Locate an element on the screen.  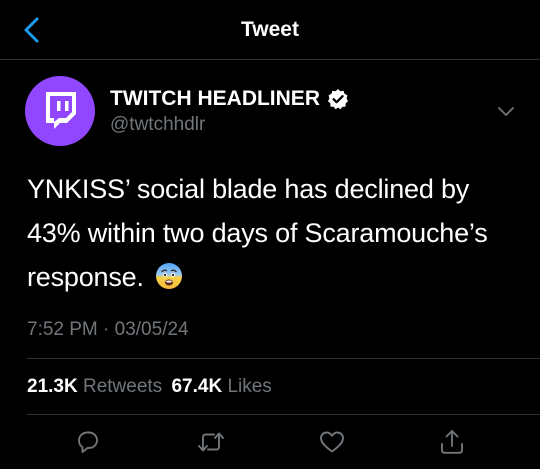
reply-icon is located at coordinates (88, 442).